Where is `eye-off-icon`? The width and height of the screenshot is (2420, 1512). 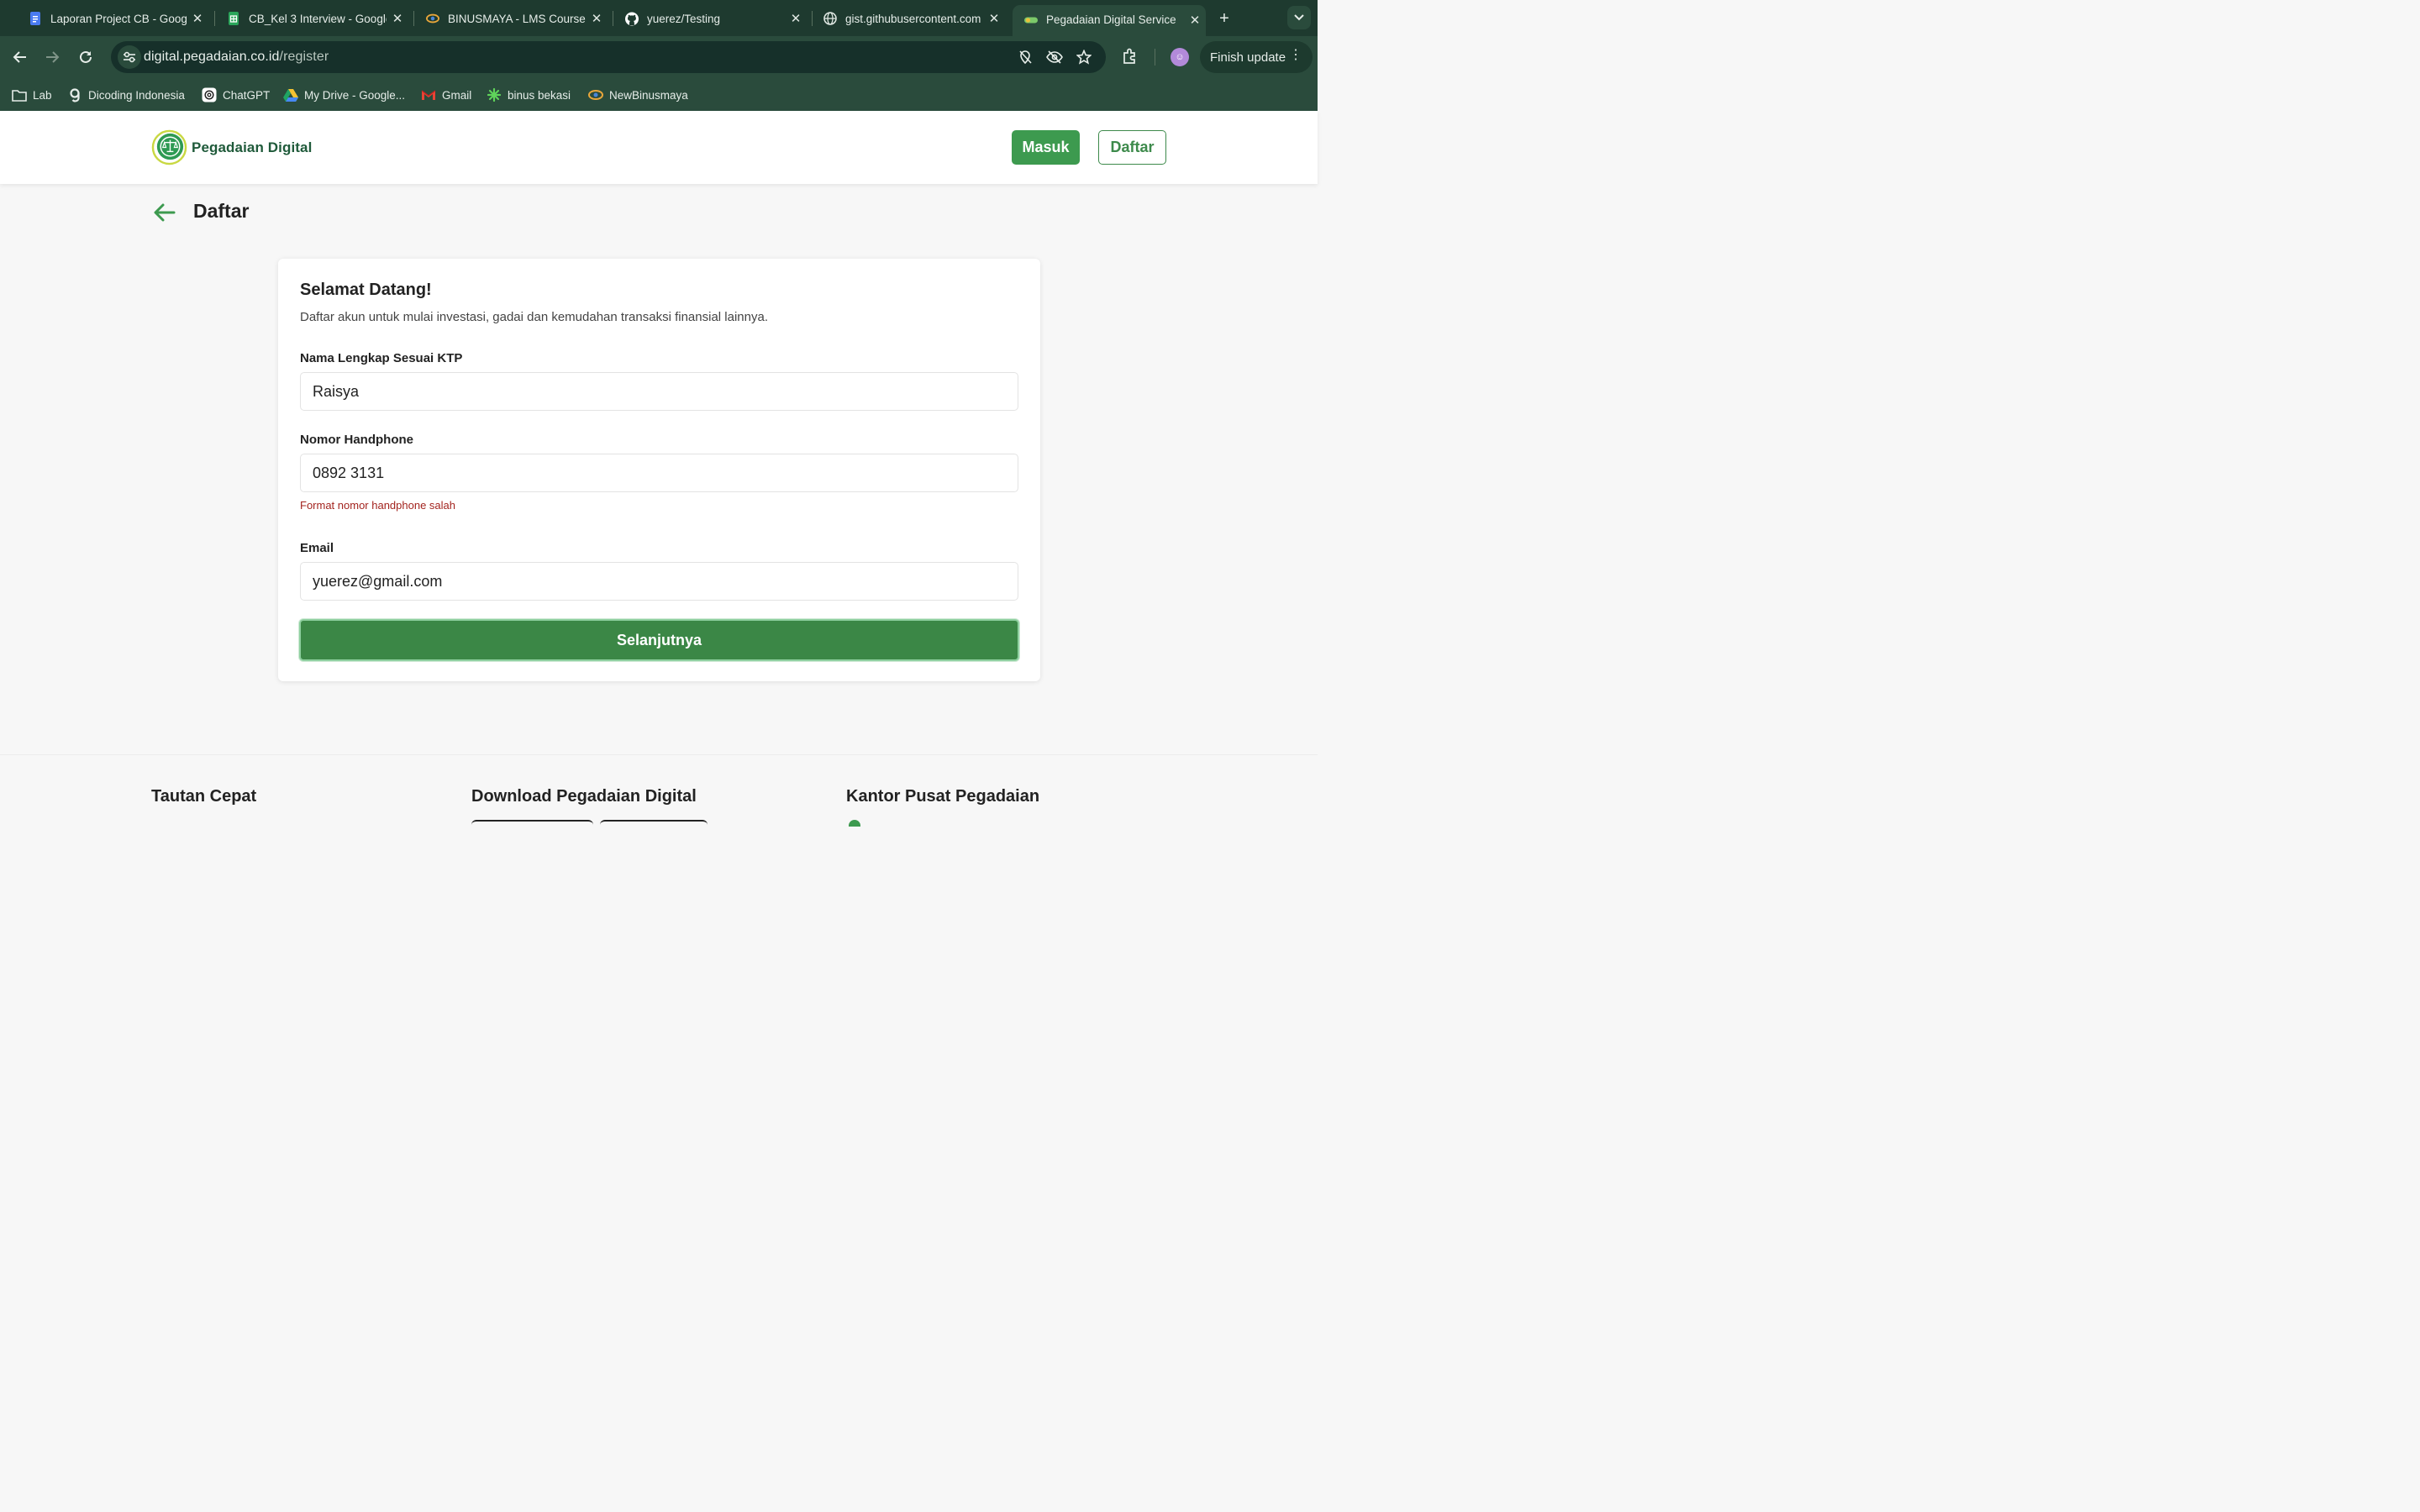
eye-off-icon is located at coordinates (1054, 57).